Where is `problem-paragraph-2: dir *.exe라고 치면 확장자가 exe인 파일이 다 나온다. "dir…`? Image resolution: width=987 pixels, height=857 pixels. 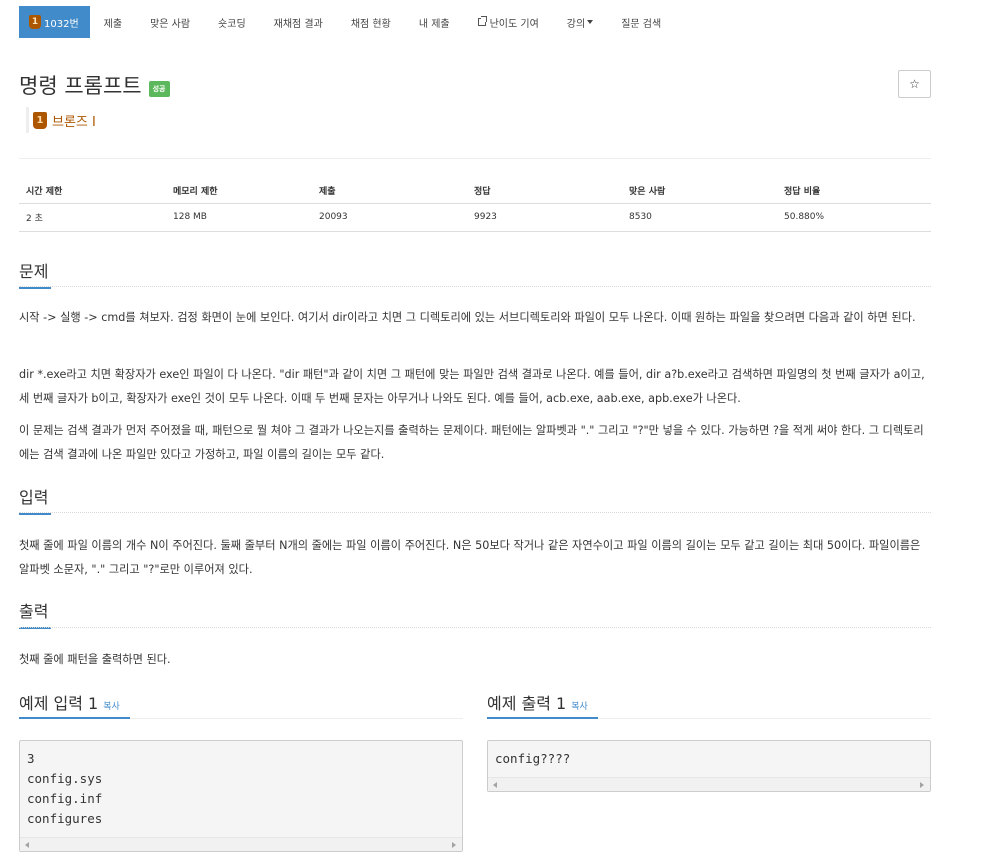 problem-paragraph-2: dir *.exe라고 치면 확장자가 exe인 파일이 다 나온다. "dir… is located at coordinates (472, 386).